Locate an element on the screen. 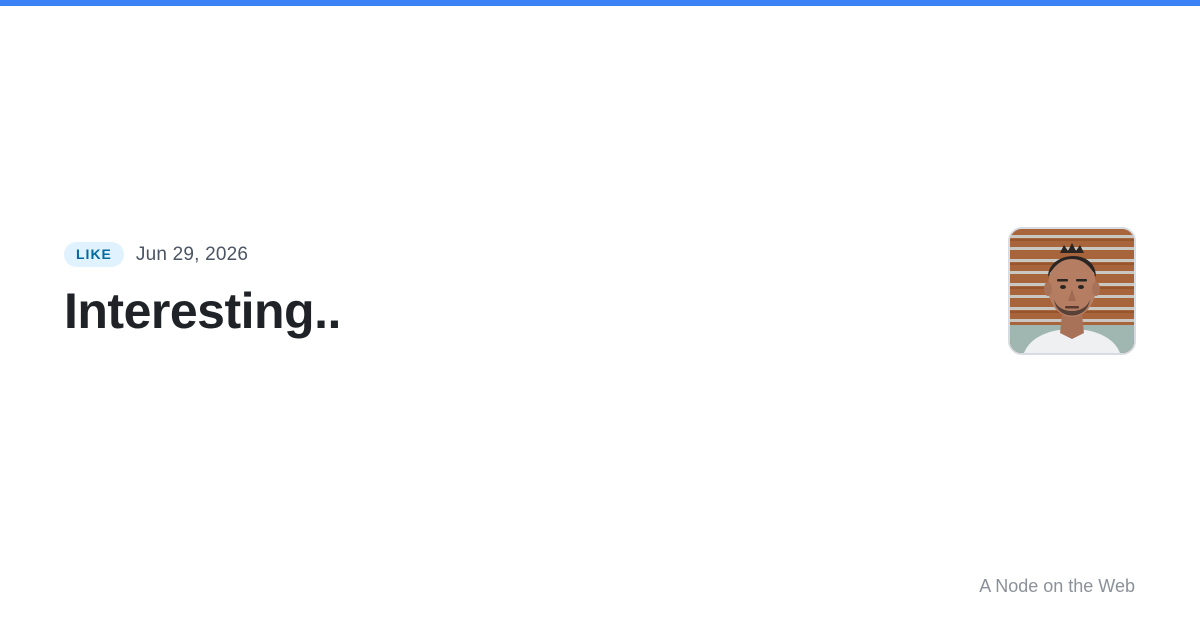  avatar-photo is located at coordinates (1072, 291).